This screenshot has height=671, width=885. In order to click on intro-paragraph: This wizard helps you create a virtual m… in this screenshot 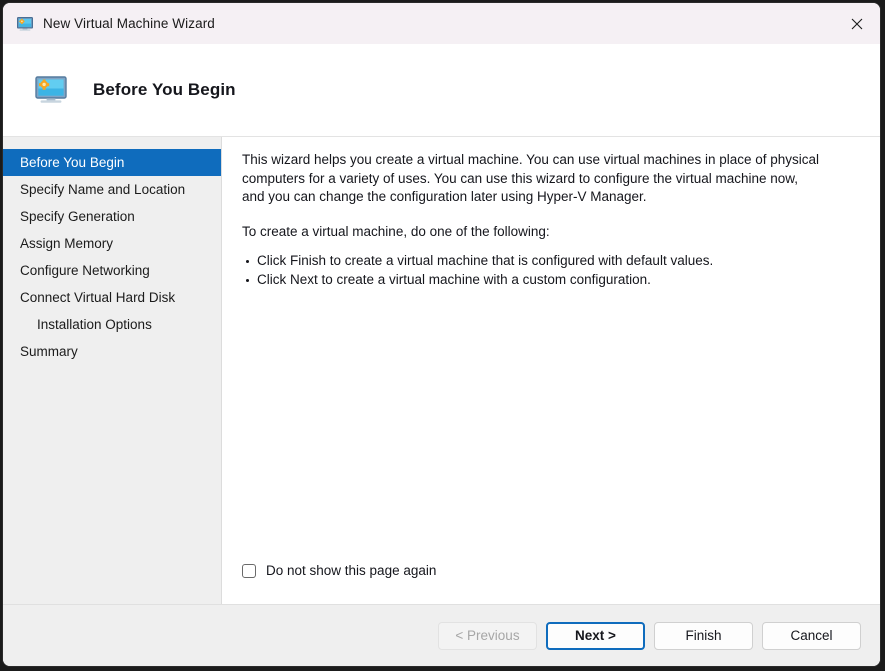, I will do `click(531, 178)`.